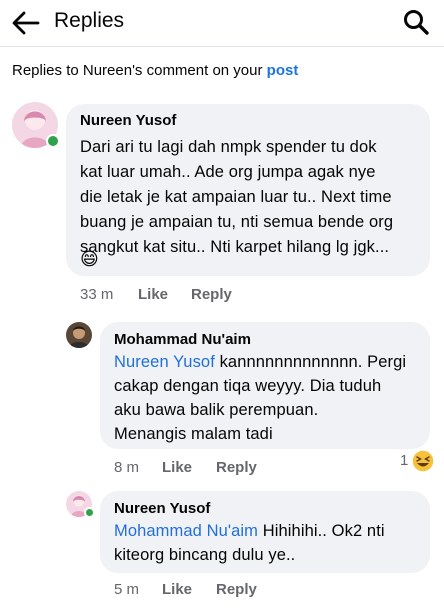 This screenshot has height=612, width=444. Describe the element at coordinates (321, 531) in the screenshot. I see `comment-text: Hihihihi.. Ok2 nti` at that location.